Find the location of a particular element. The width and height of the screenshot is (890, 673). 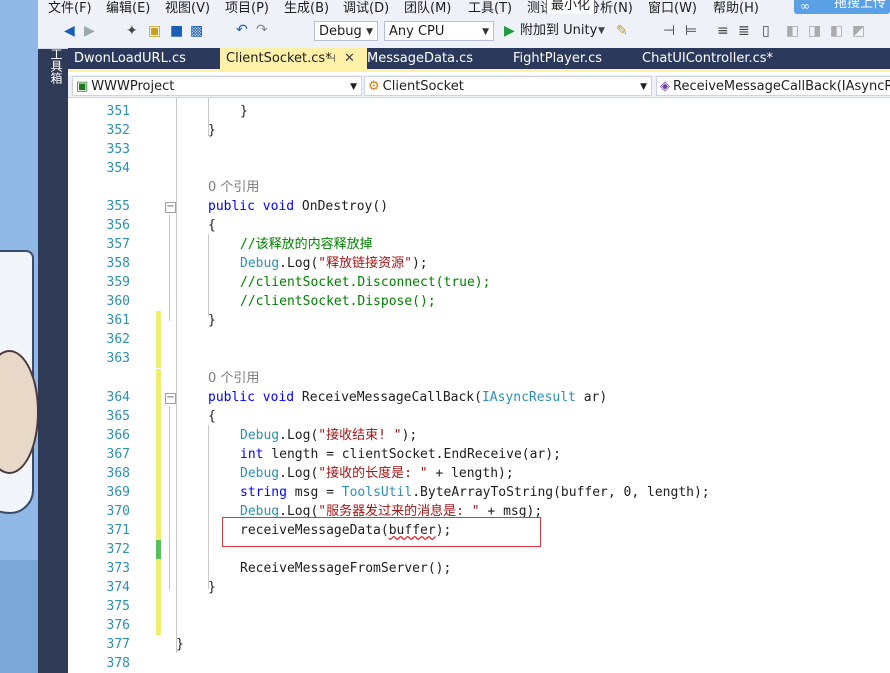

clear-bookmarks-icon: ◩ is located at coordinates (858, 31).